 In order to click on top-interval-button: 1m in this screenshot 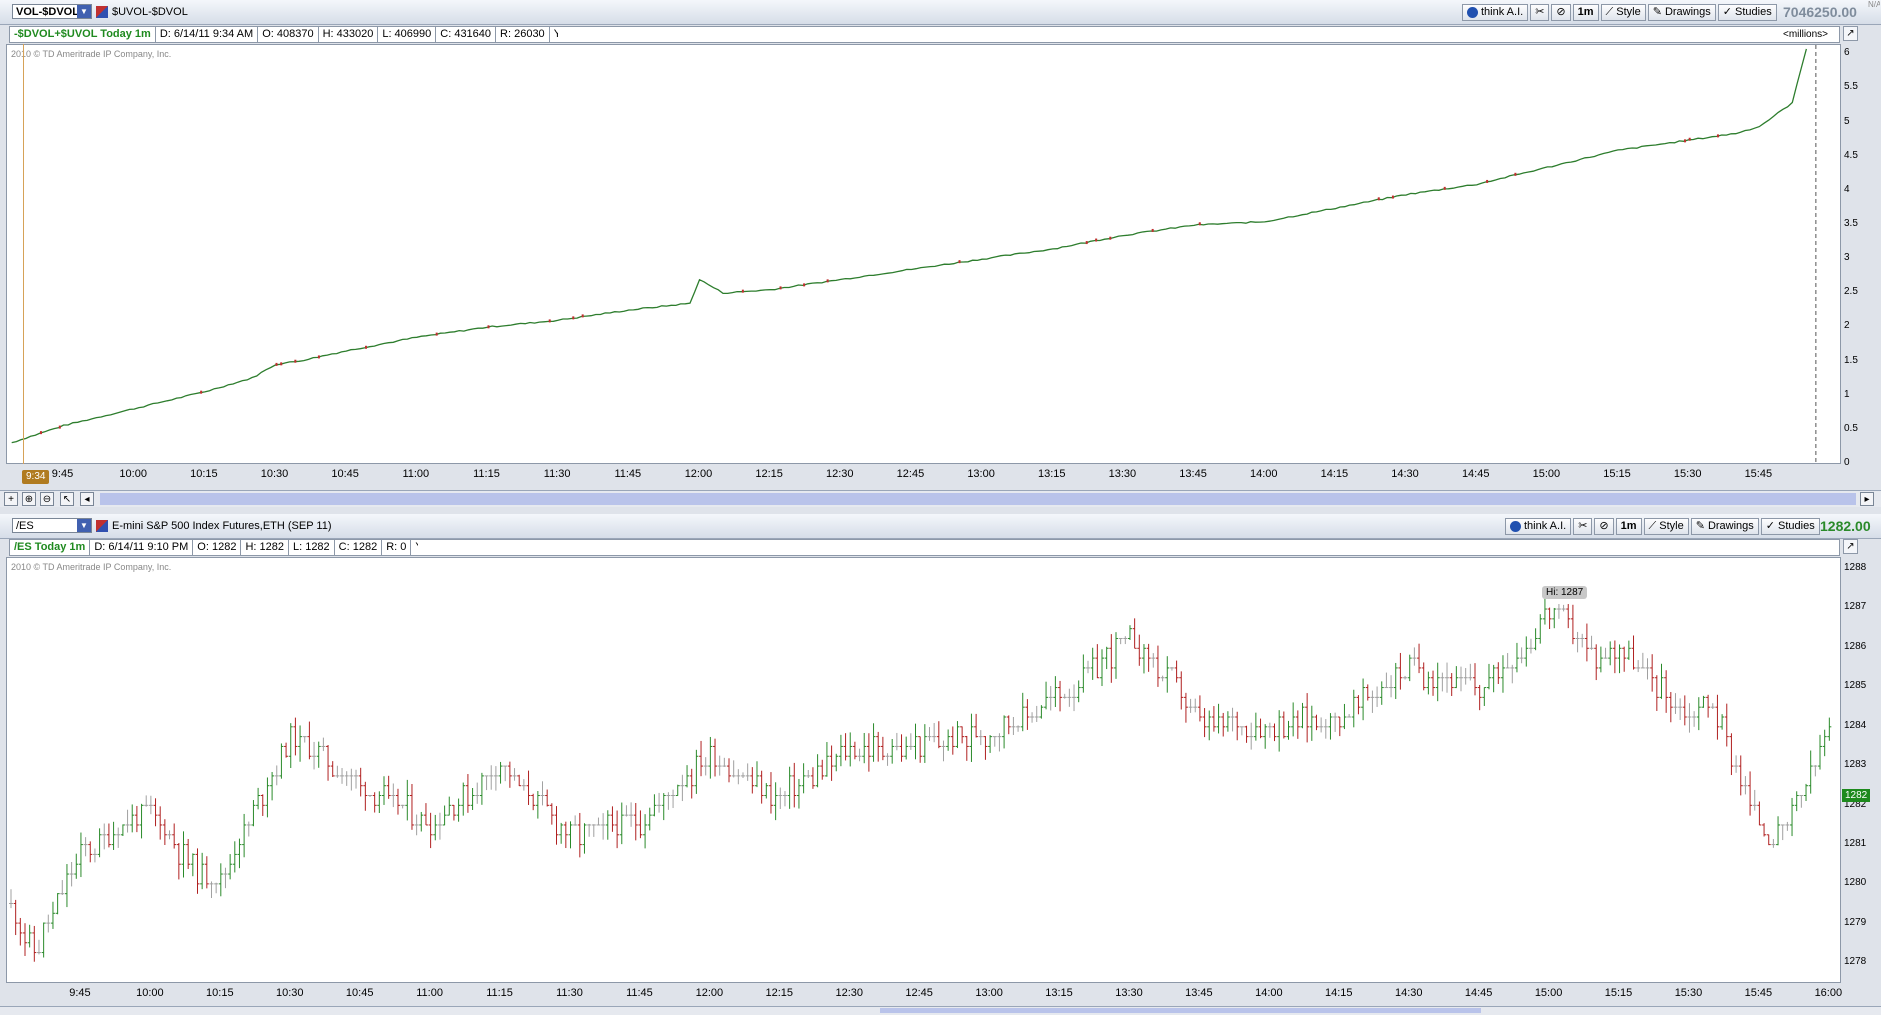, I will do `click(1585, 12)`.